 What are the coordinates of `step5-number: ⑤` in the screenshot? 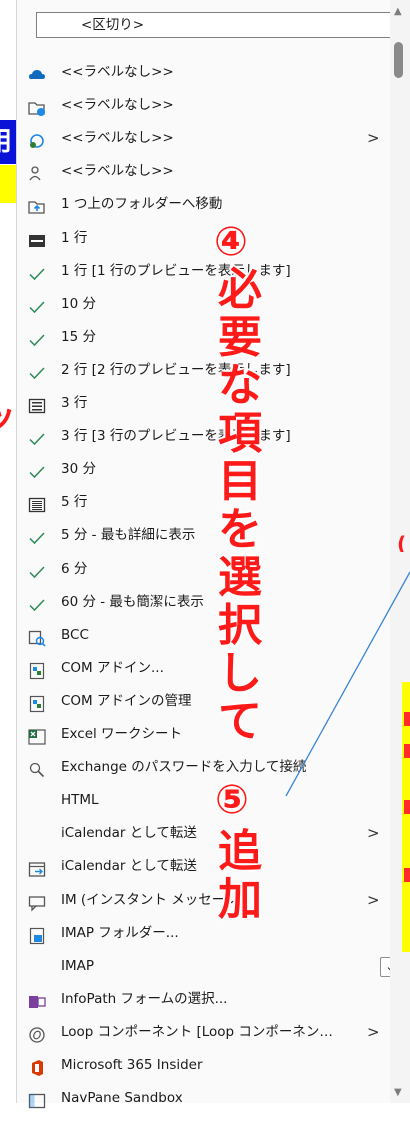 It's located at (232, 800).